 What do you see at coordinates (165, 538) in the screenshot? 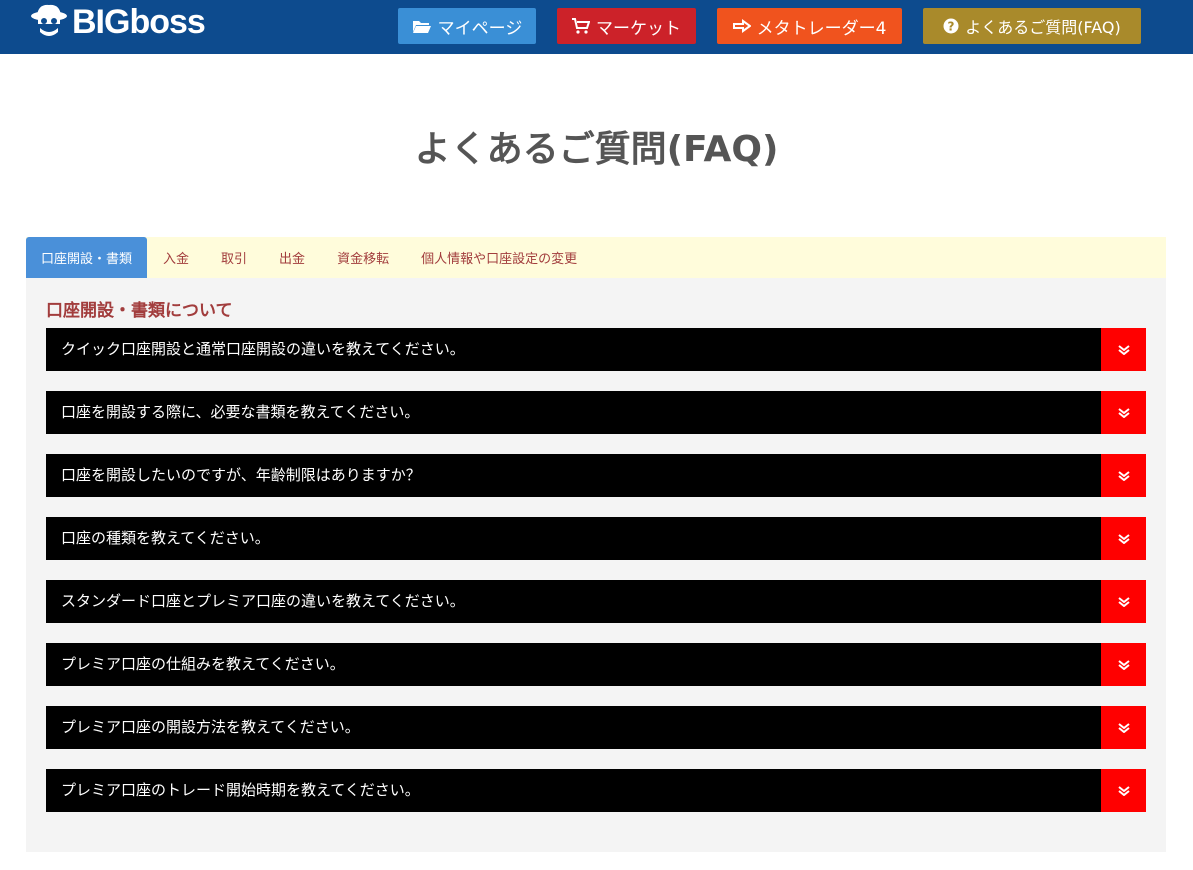
I see `faq-question: 口座の種類を教えてください。` at bounding box center [165, 538].